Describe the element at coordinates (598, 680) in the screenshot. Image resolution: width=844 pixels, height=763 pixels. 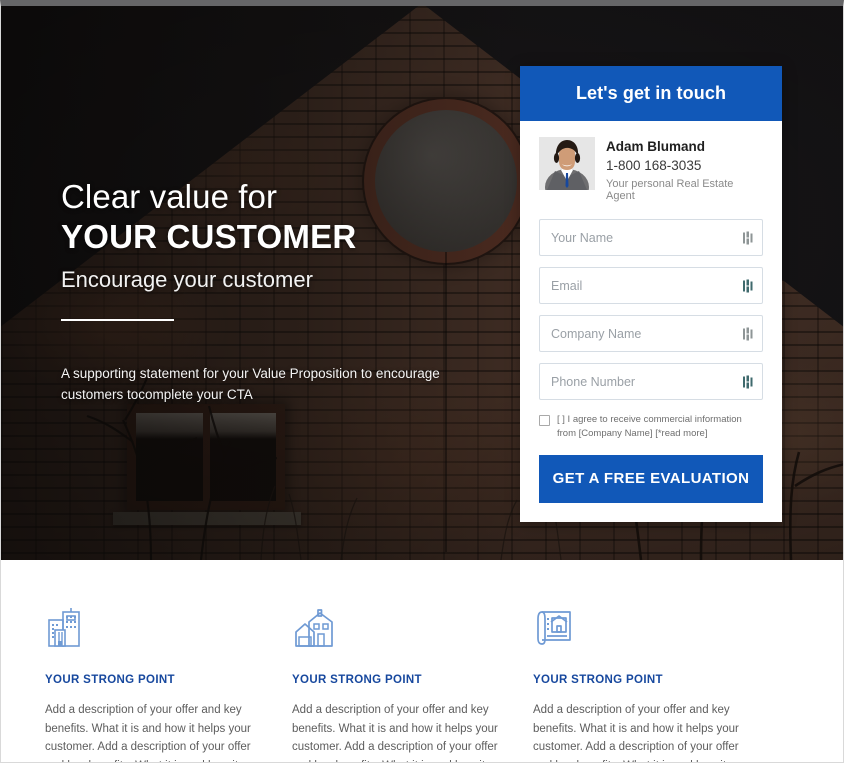
I see `feature-title-3: YOUR STRONG POINT` at that location.